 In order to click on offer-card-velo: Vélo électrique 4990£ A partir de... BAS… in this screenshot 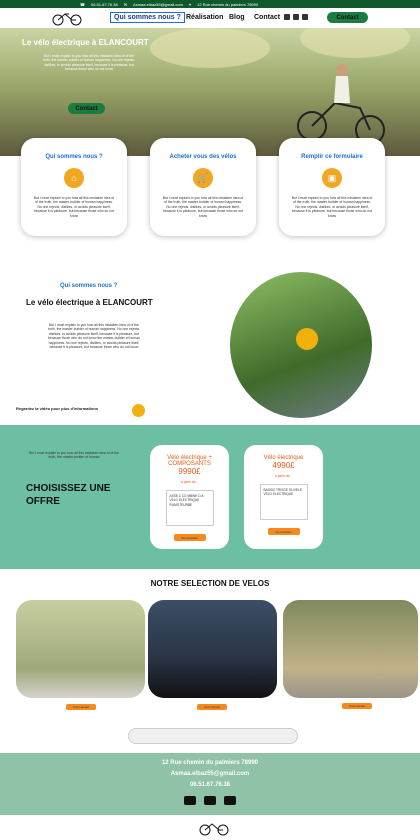, I will do `click(283, 497)`.